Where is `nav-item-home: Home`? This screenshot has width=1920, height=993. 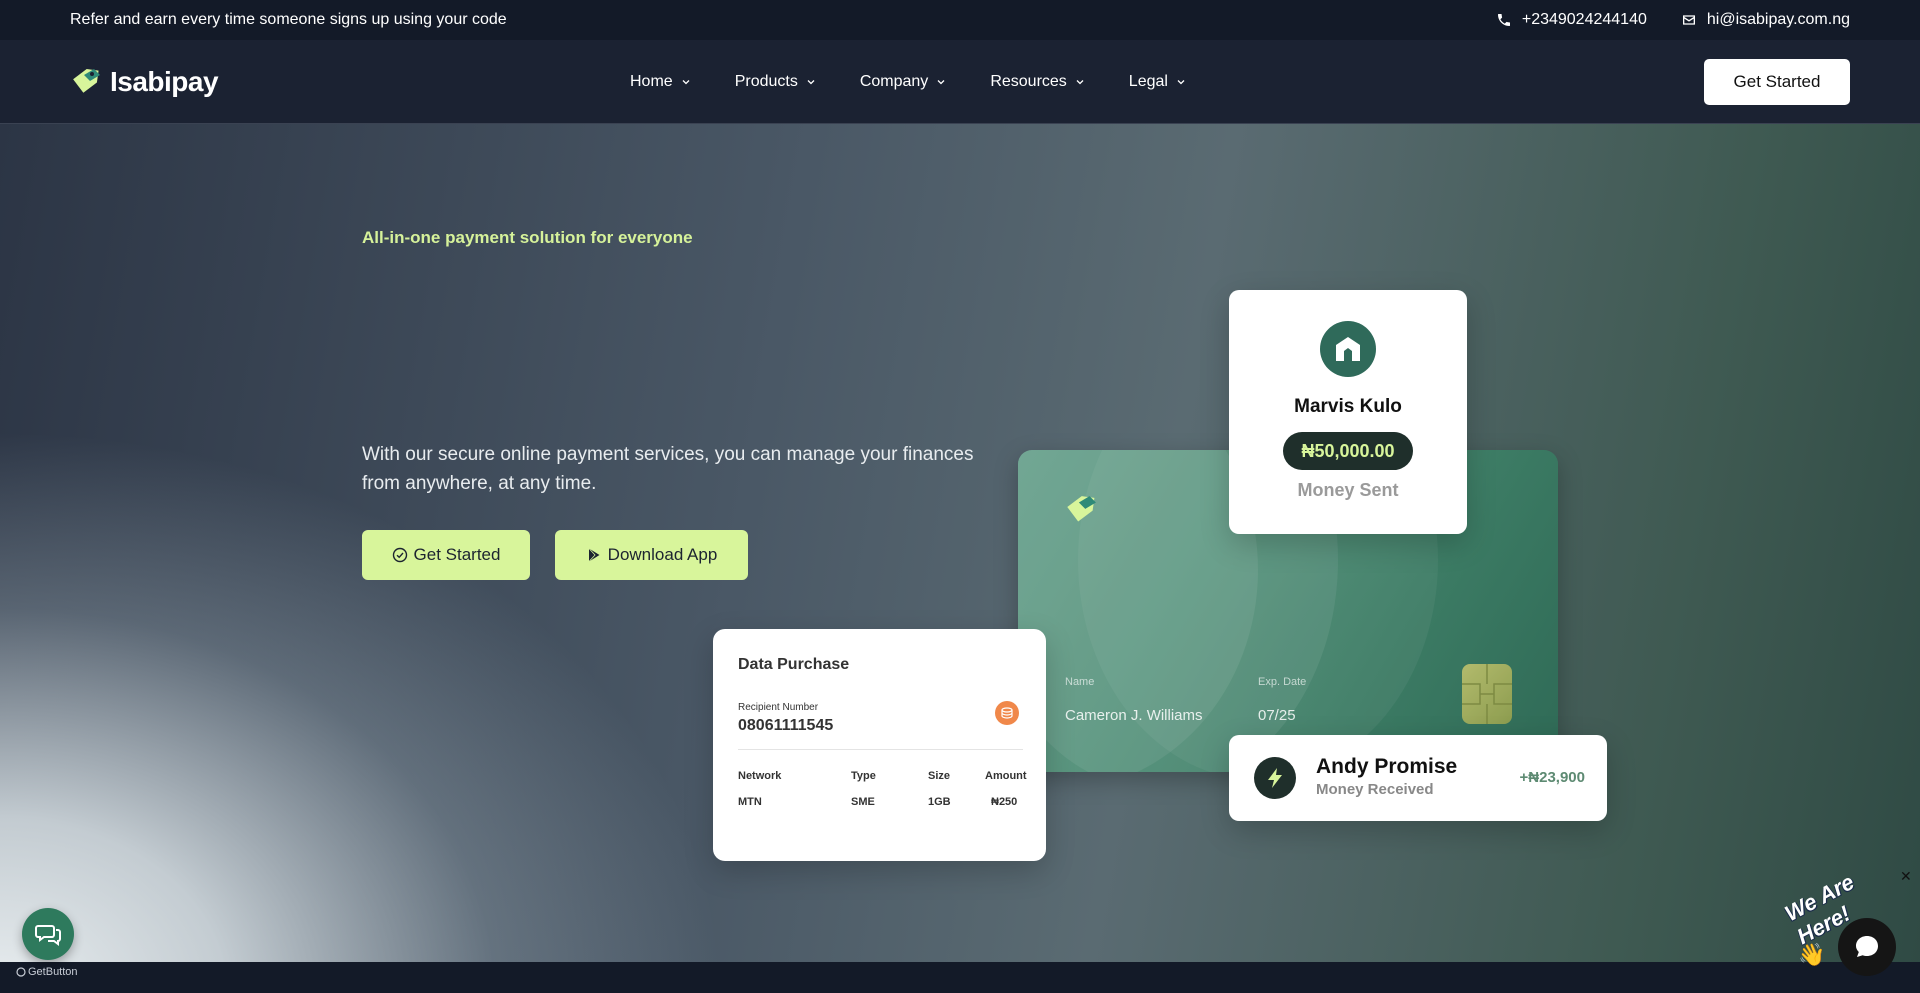
nav-item-home: Home is located at coordinates (660, 82).